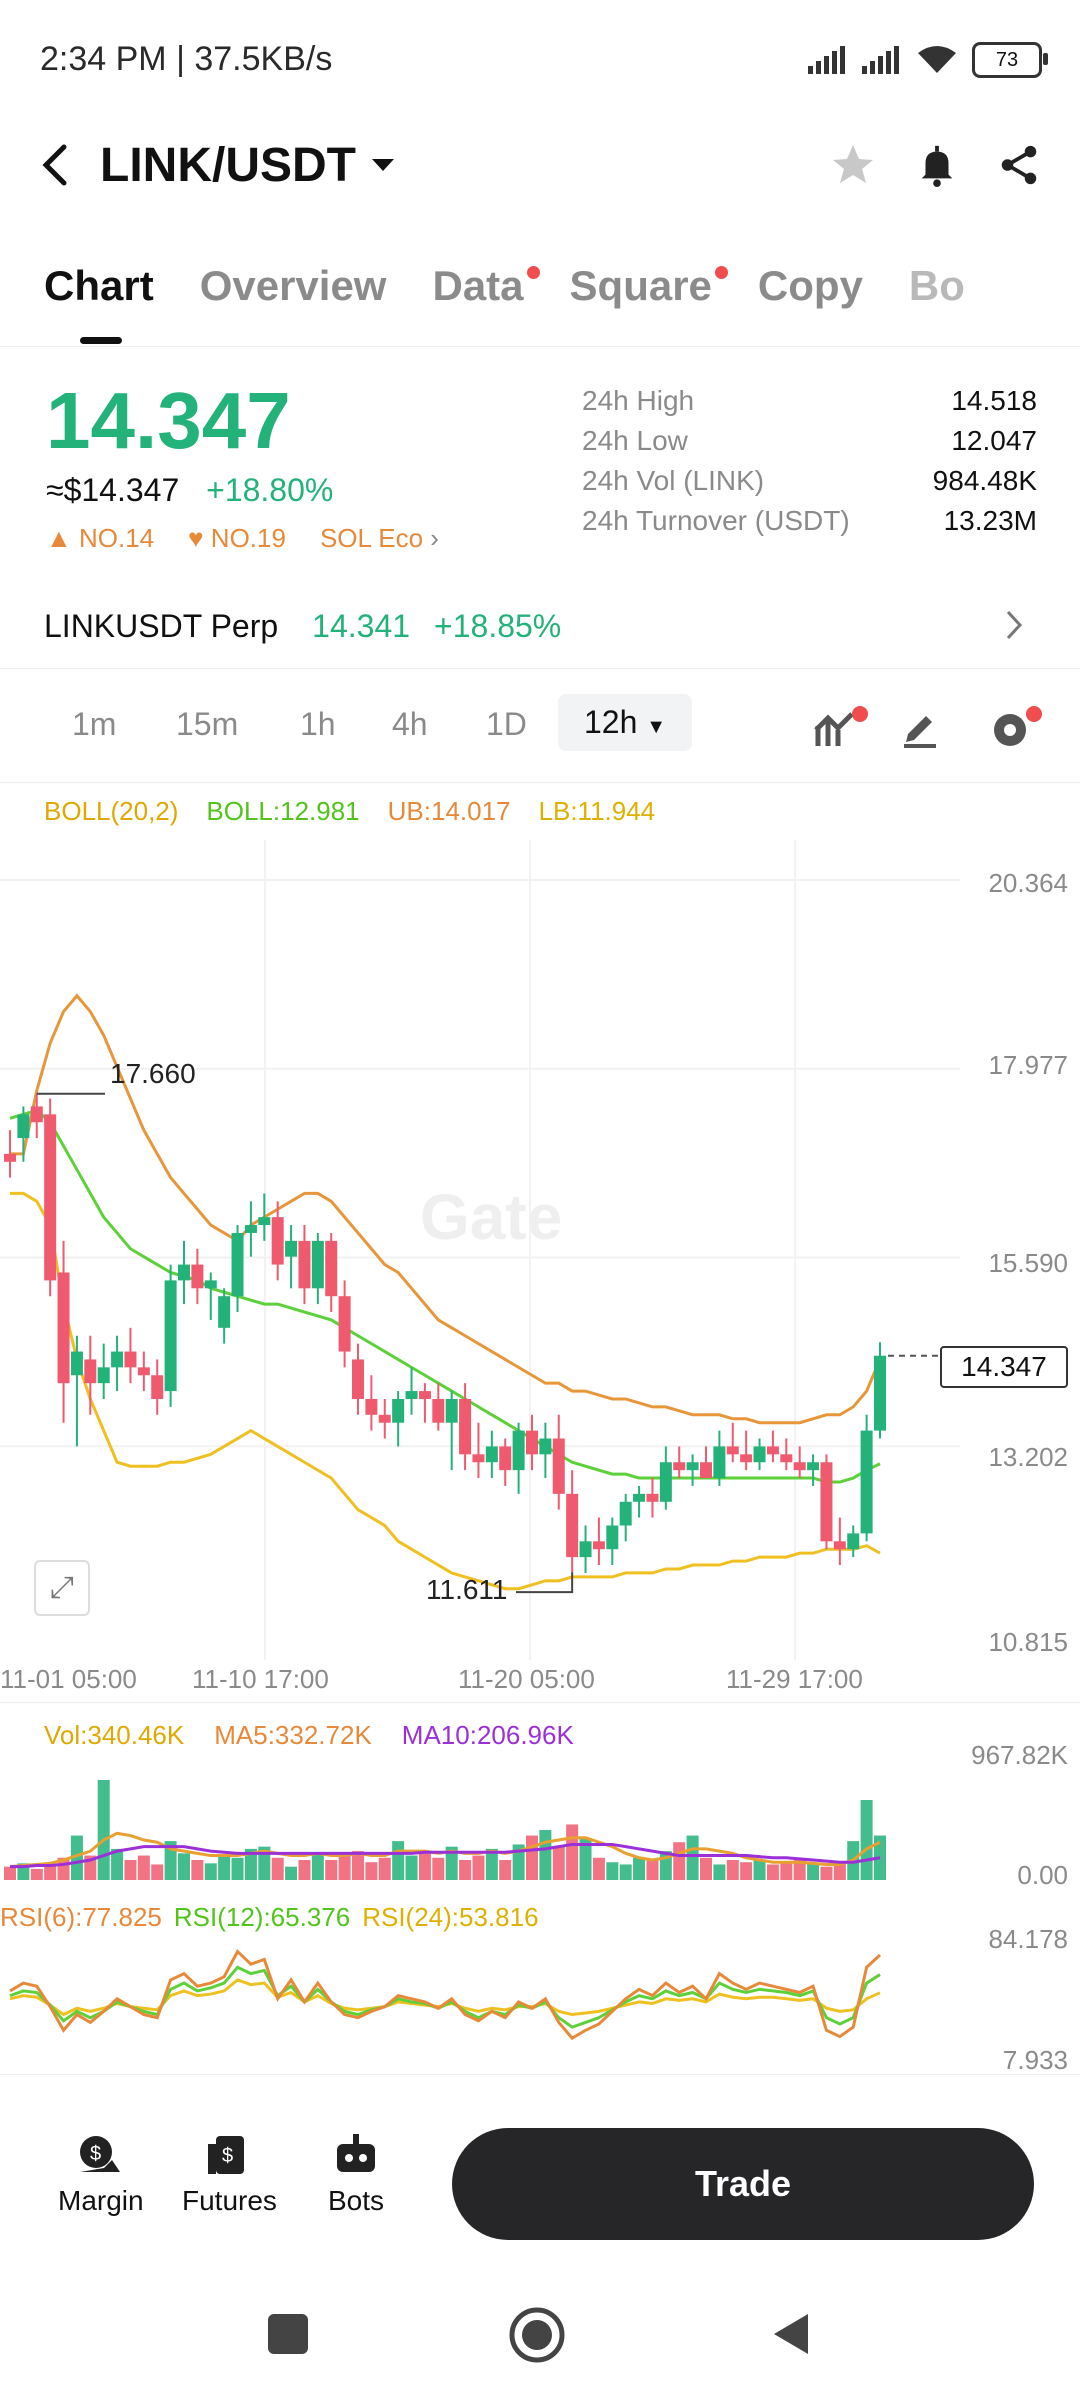 The width and height of the screenshot is (1080, 2400). I want to click on back-nav-icon, so click(792, 2334).